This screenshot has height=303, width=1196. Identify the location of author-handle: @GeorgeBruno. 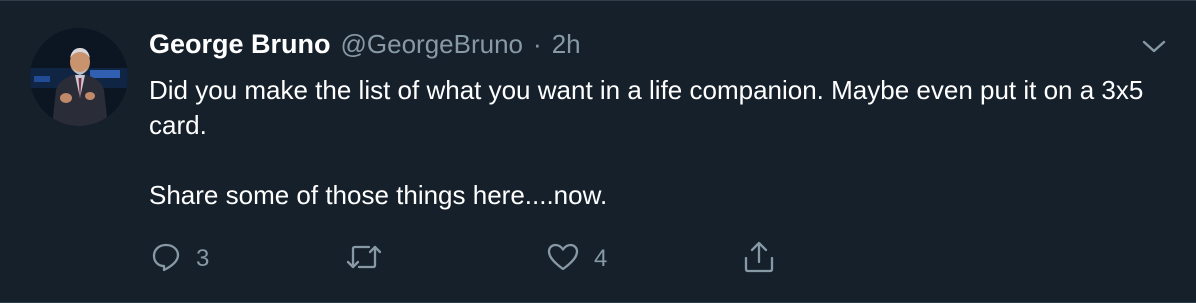
(432, 44).